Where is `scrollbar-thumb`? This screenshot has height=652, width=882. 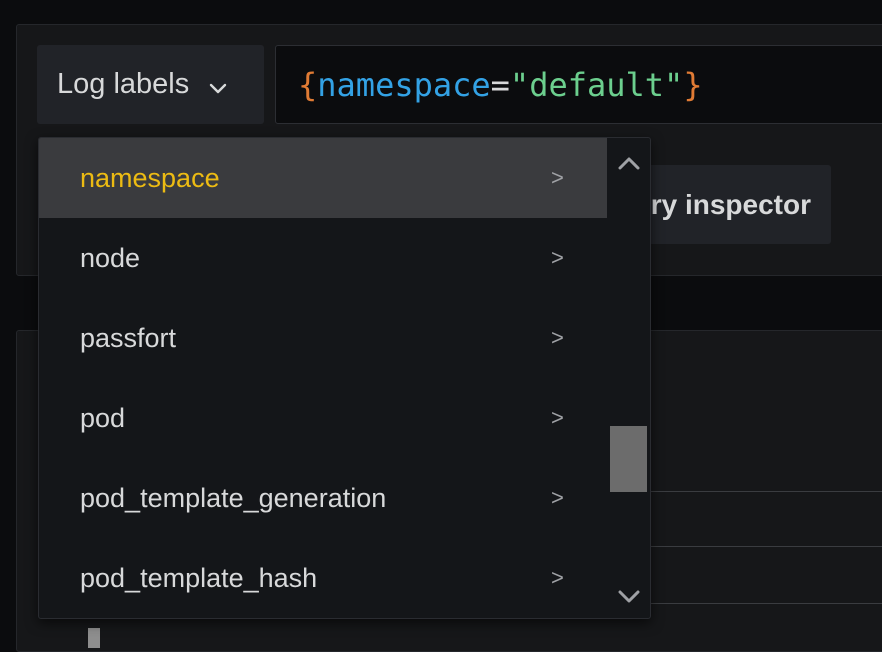
scrollbar-thumb is located at coordinates (628, 459).